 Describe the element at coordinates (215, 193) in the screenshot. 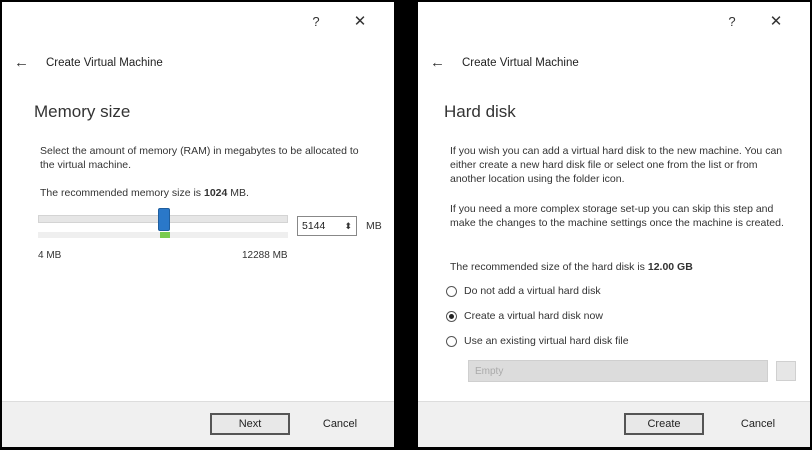

I see `recommended-value: 1024` at that location.